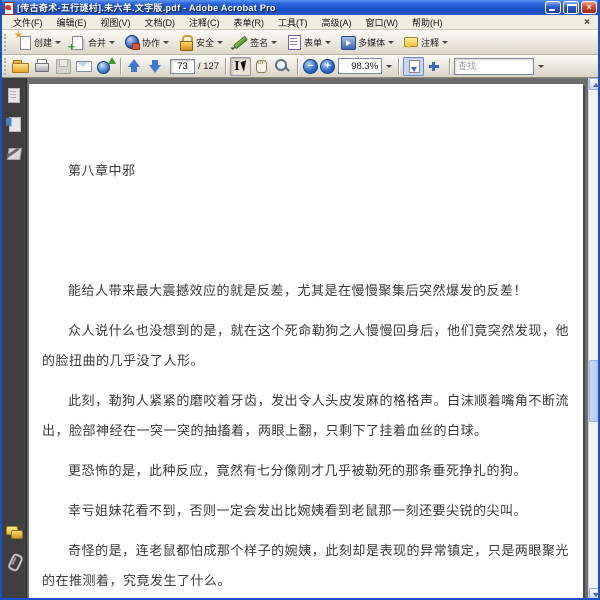 The height and width of the screenshot is (600, 600). Describe the element at coordinates (239, 42) in the screenshot. I see `pen-icon` at that location.